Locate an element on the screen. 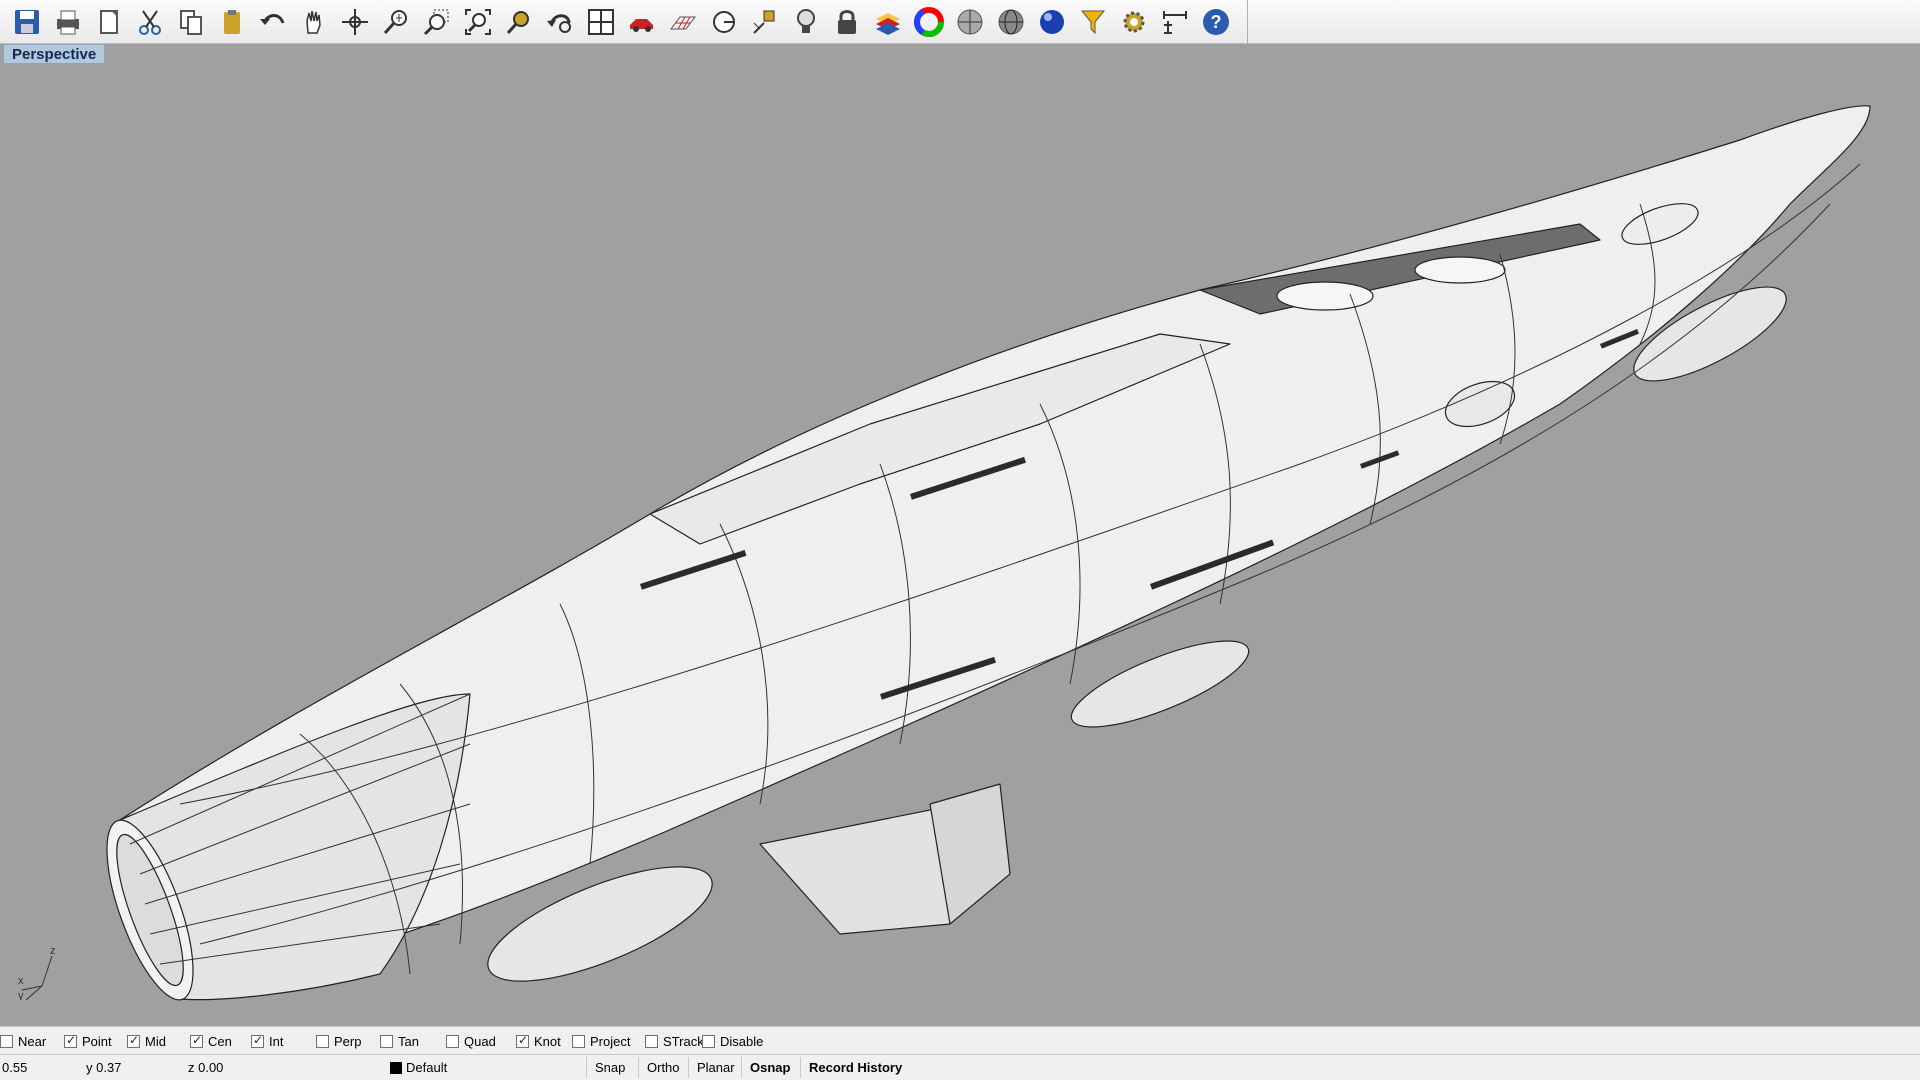 The height and width of the screenshot is (1080, 1920). four-viewports-button is located at coordinates (600, 22).